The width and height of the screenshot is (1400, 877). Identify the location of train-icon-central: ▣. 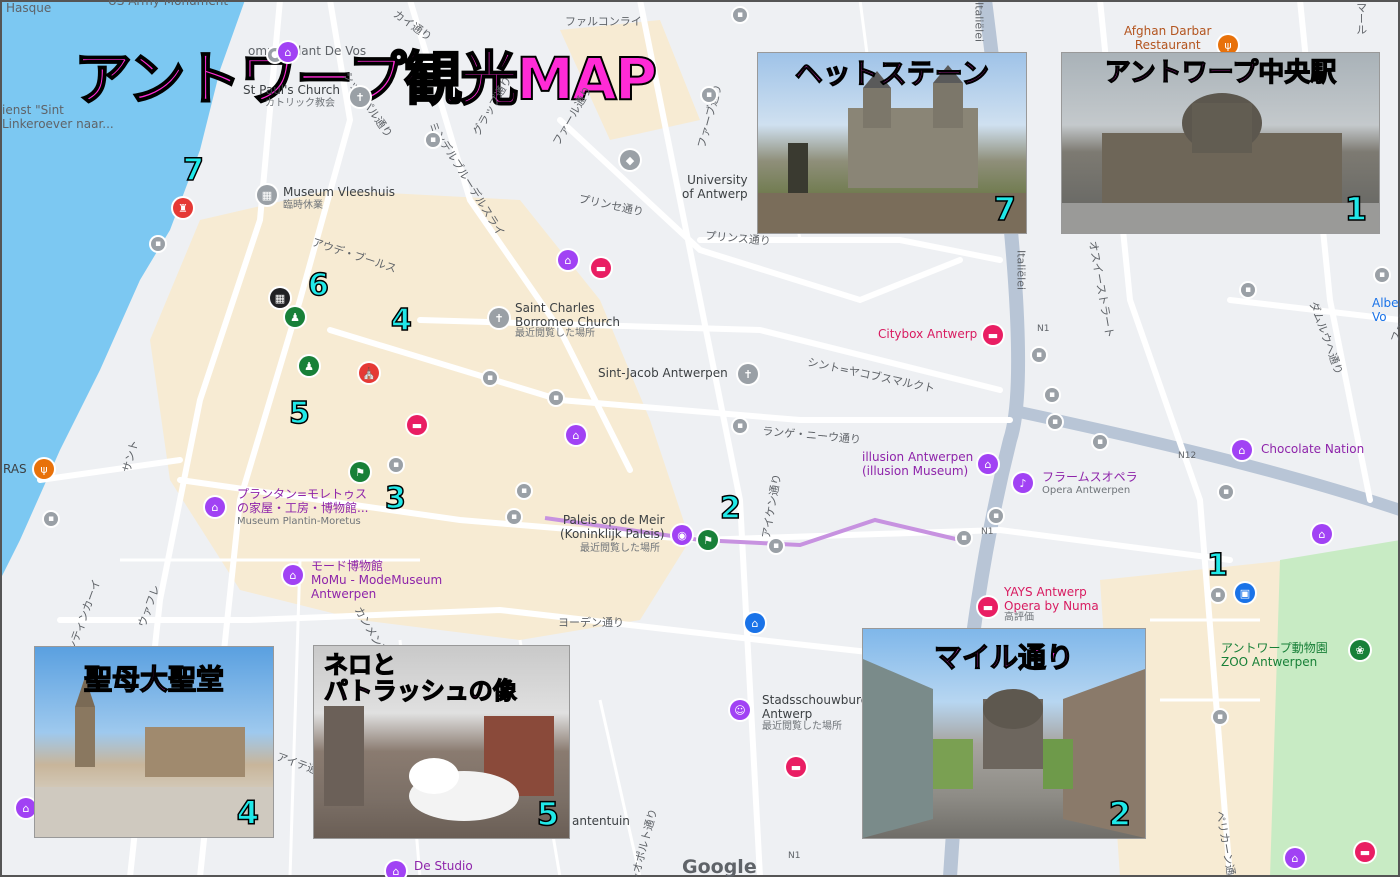
(1245, 593).